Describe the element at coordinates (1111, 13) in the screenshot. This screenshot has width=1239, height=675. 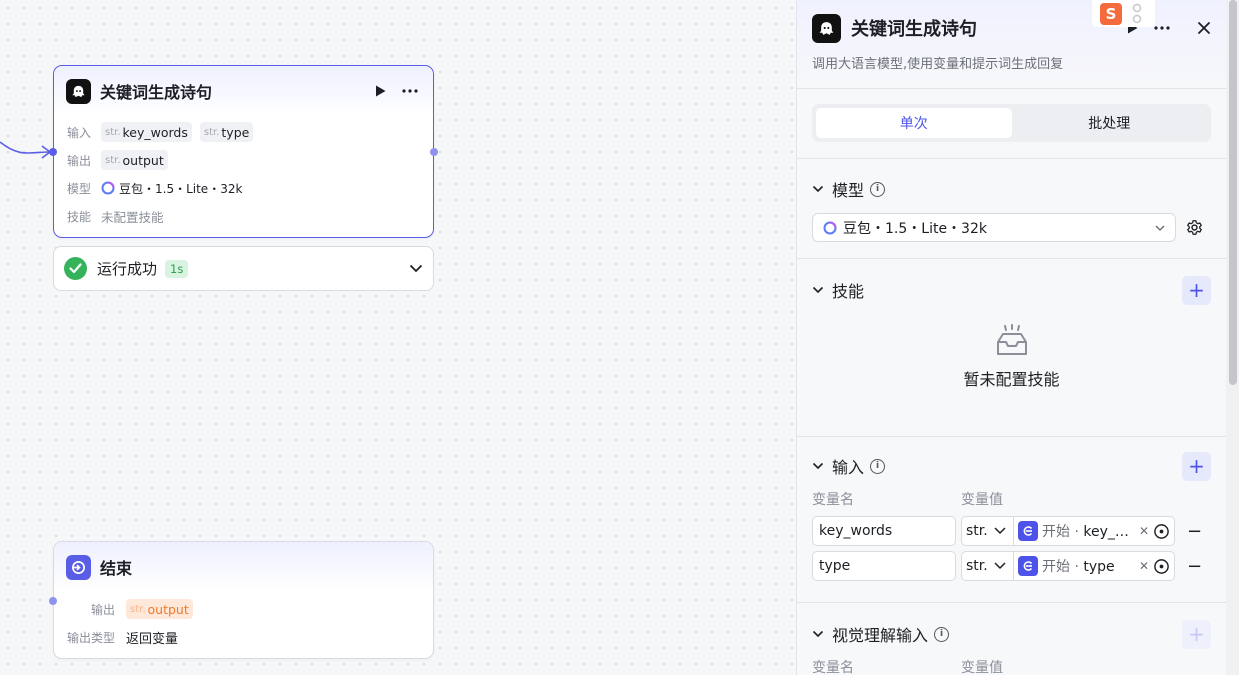
I see `sogou-logo-icon: S` at that location.